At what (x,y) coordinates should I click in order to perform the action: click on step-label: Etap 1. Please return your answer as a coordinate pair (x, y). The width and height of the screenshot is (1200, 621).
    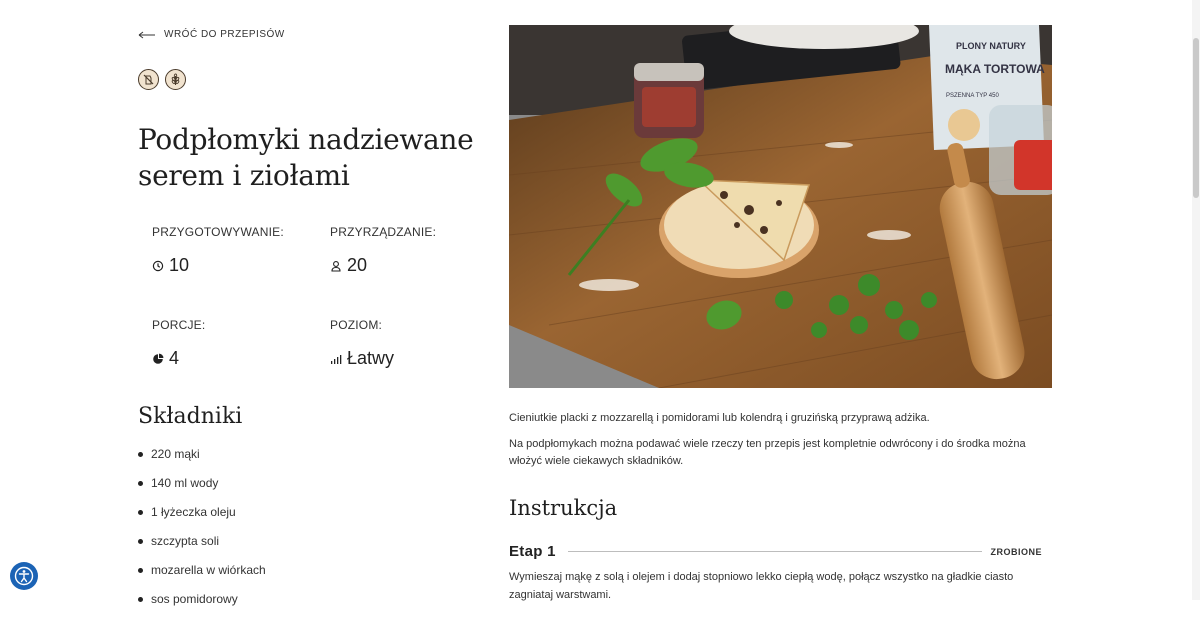
    Looking at the image, I should click on (532, 551).